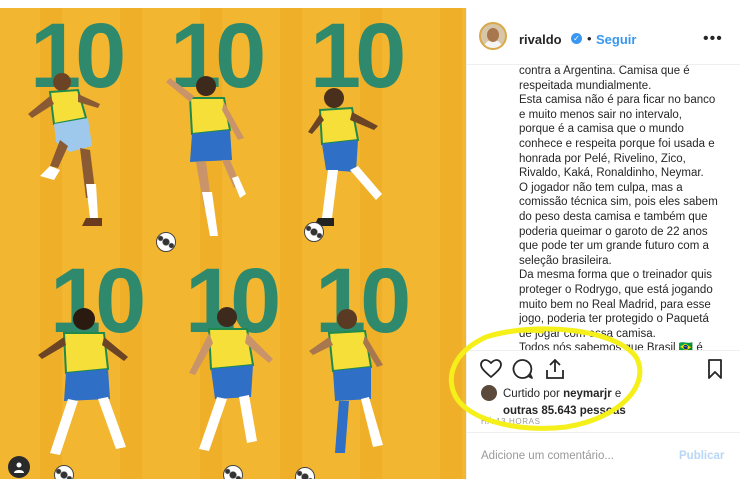 Image resolution: width=740 pixels, height=480 pixels. I want to click on save-bookmark-icon, so click(715, 369).